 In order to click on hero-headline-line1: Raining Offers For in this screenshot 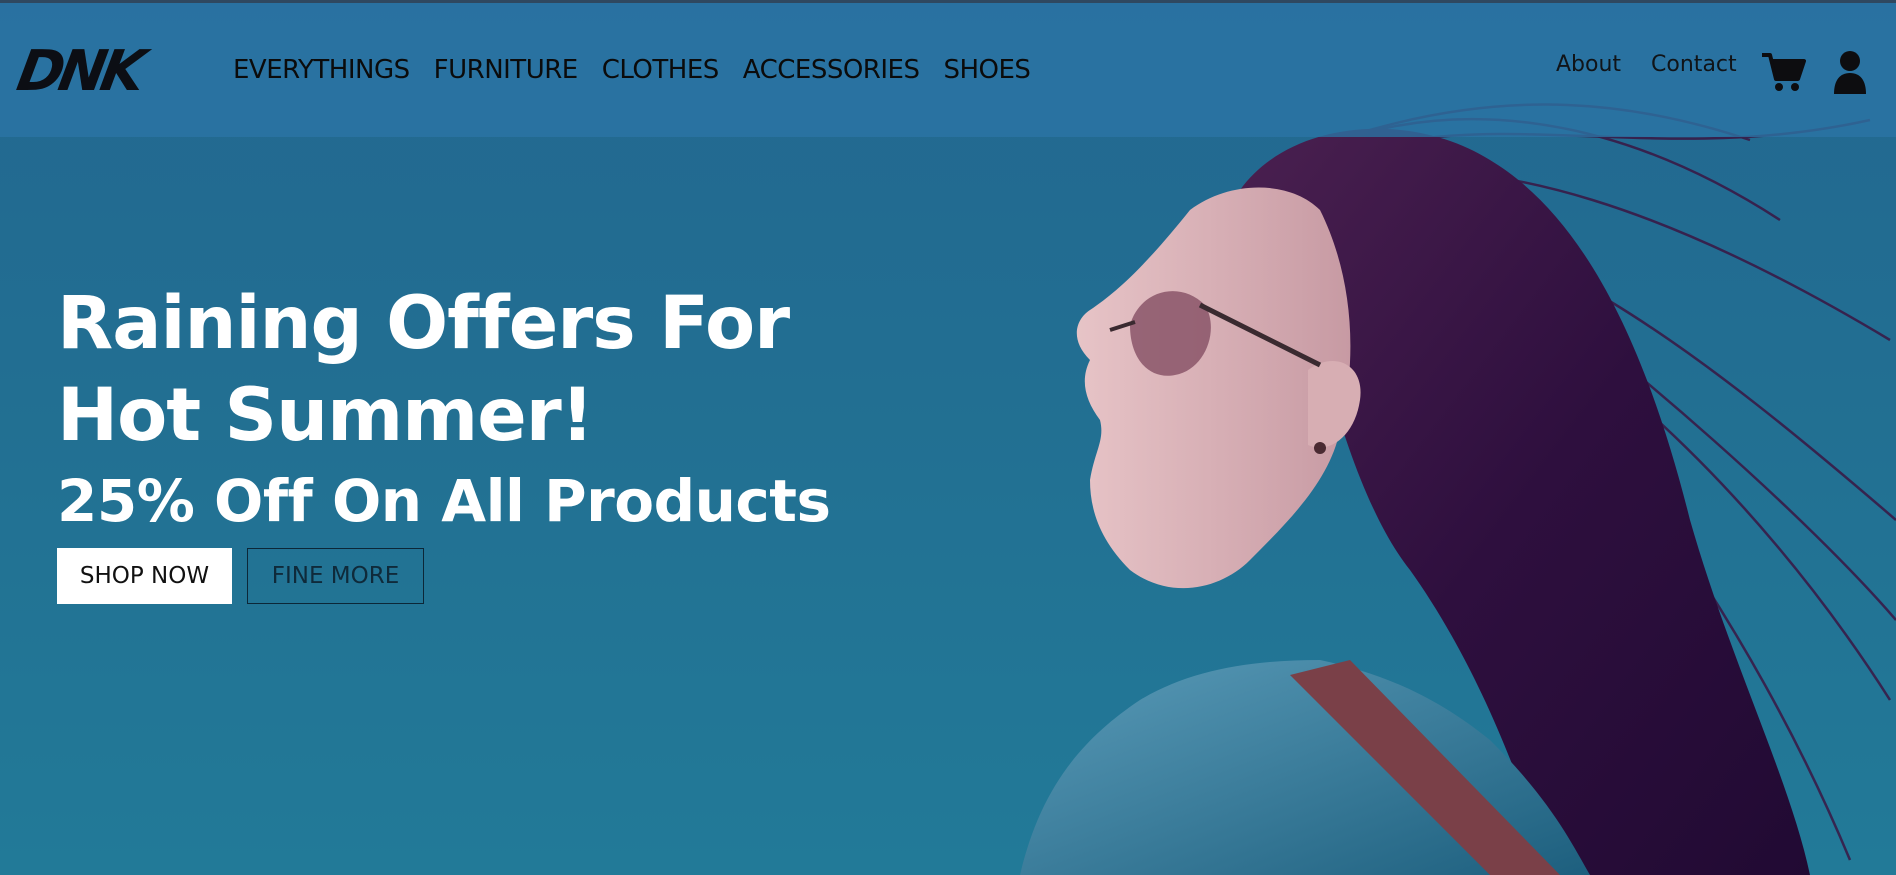, I will do `click(423, 323)`.